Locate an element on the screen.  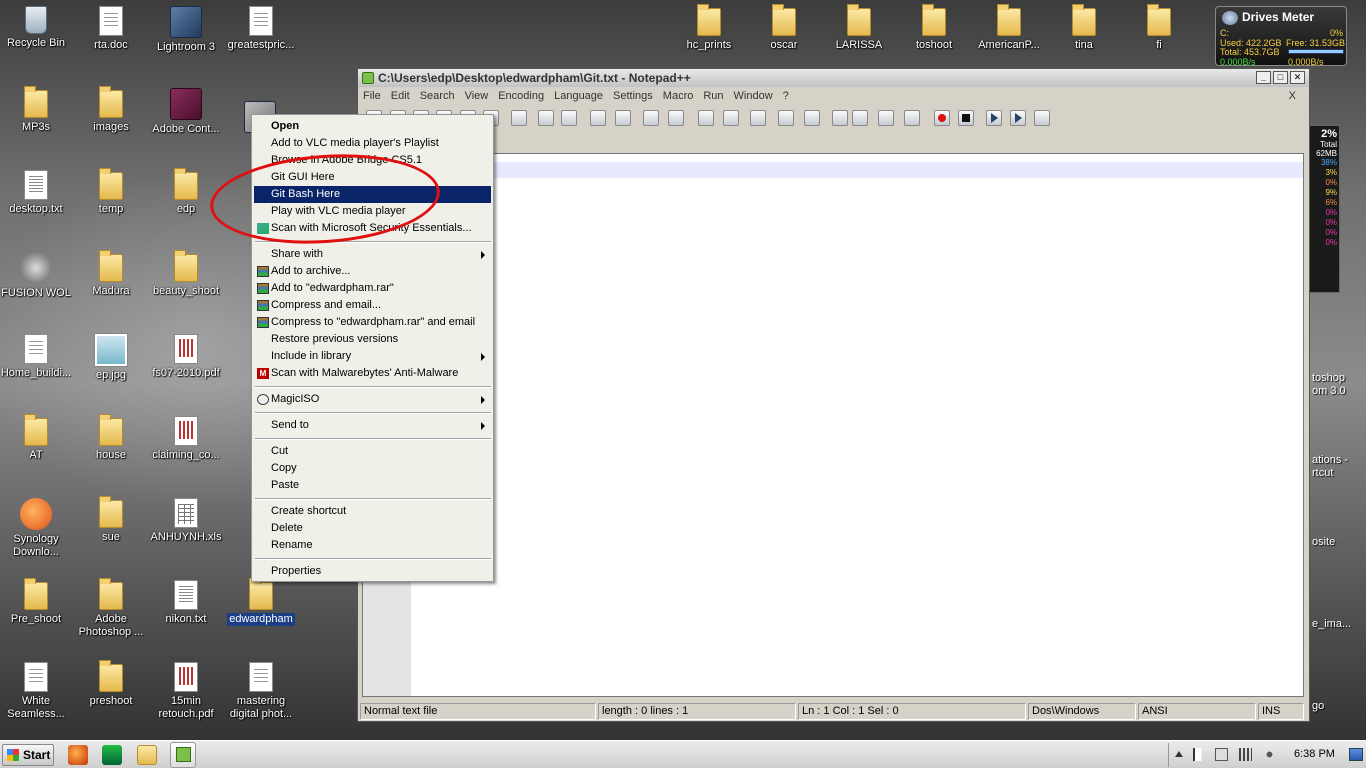
replace-icon is located at coordinates (706, 118).